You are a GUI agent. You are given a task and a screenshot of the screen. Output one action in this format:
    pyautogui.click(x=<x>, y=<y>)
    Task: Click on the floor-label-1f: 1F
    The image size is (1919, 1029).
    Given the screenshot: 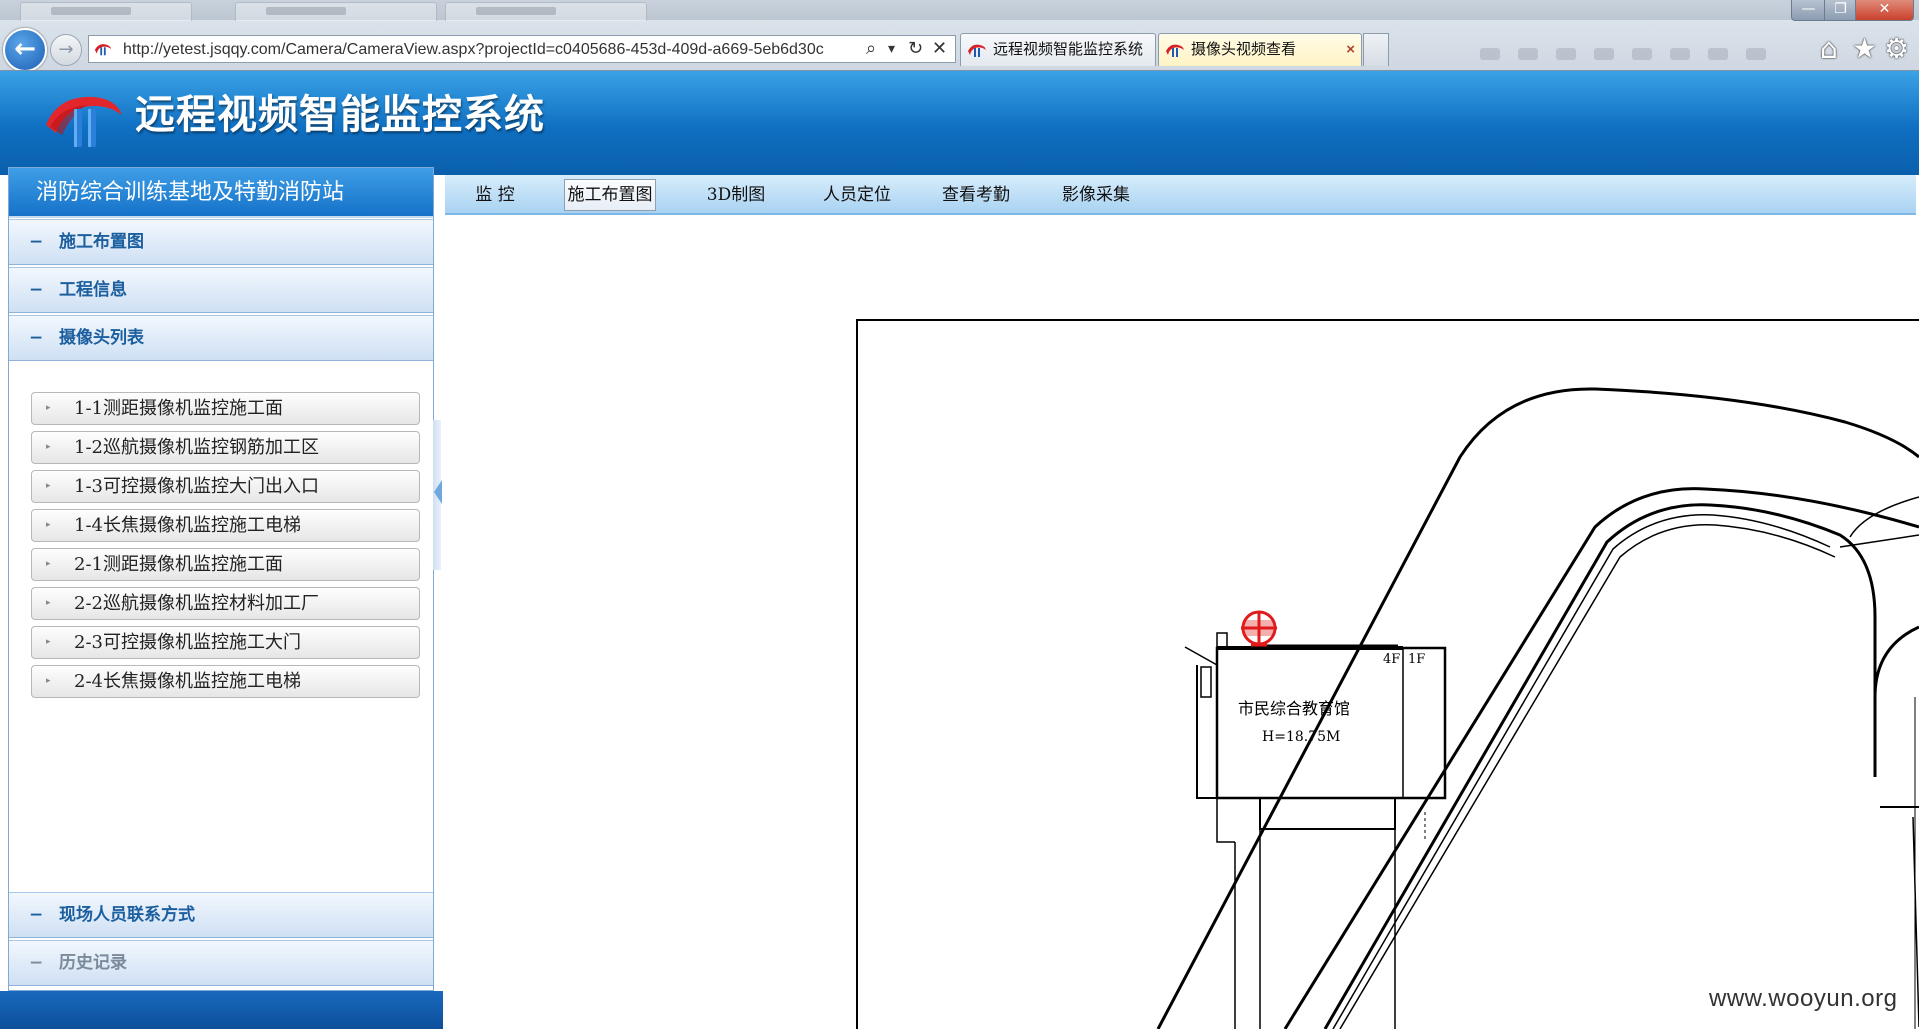 What is the action you would take?
    pyautogui.click(x=1416, y=659)
    